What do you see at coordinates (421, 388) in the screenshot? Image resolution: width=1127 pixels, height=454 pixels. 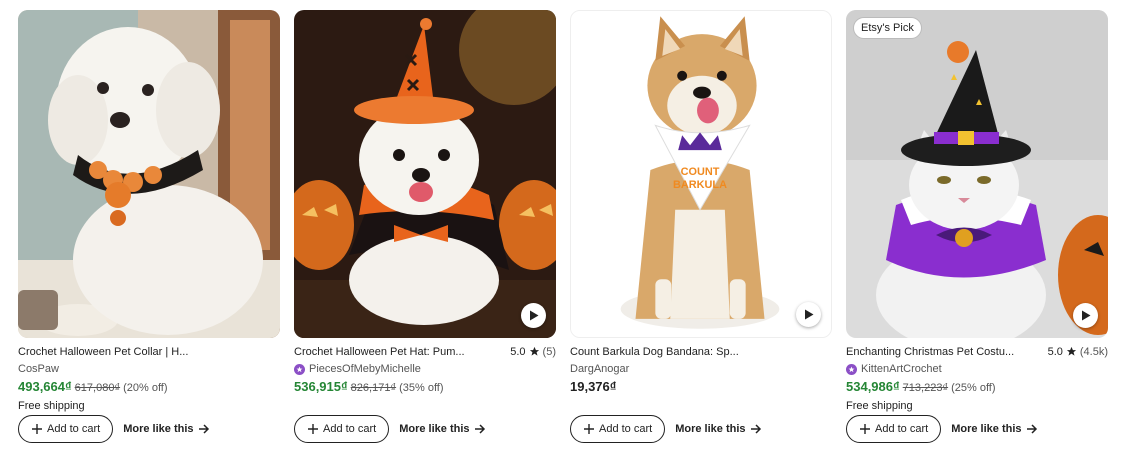 I see `discount-label: (35% off)` at bounding box center [421, 388].